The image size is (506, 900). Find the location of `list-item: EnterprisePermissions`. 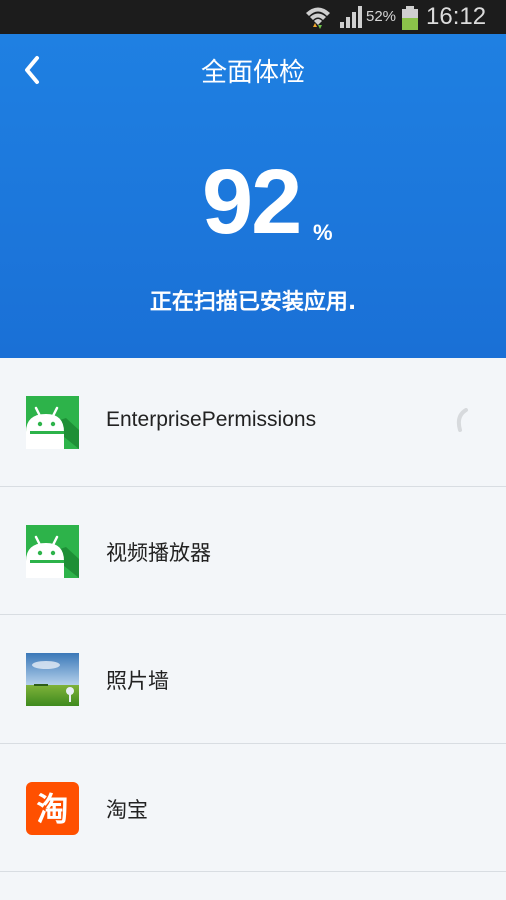

list-item: EnterprisePermissions is located at coordinates (253, 422).